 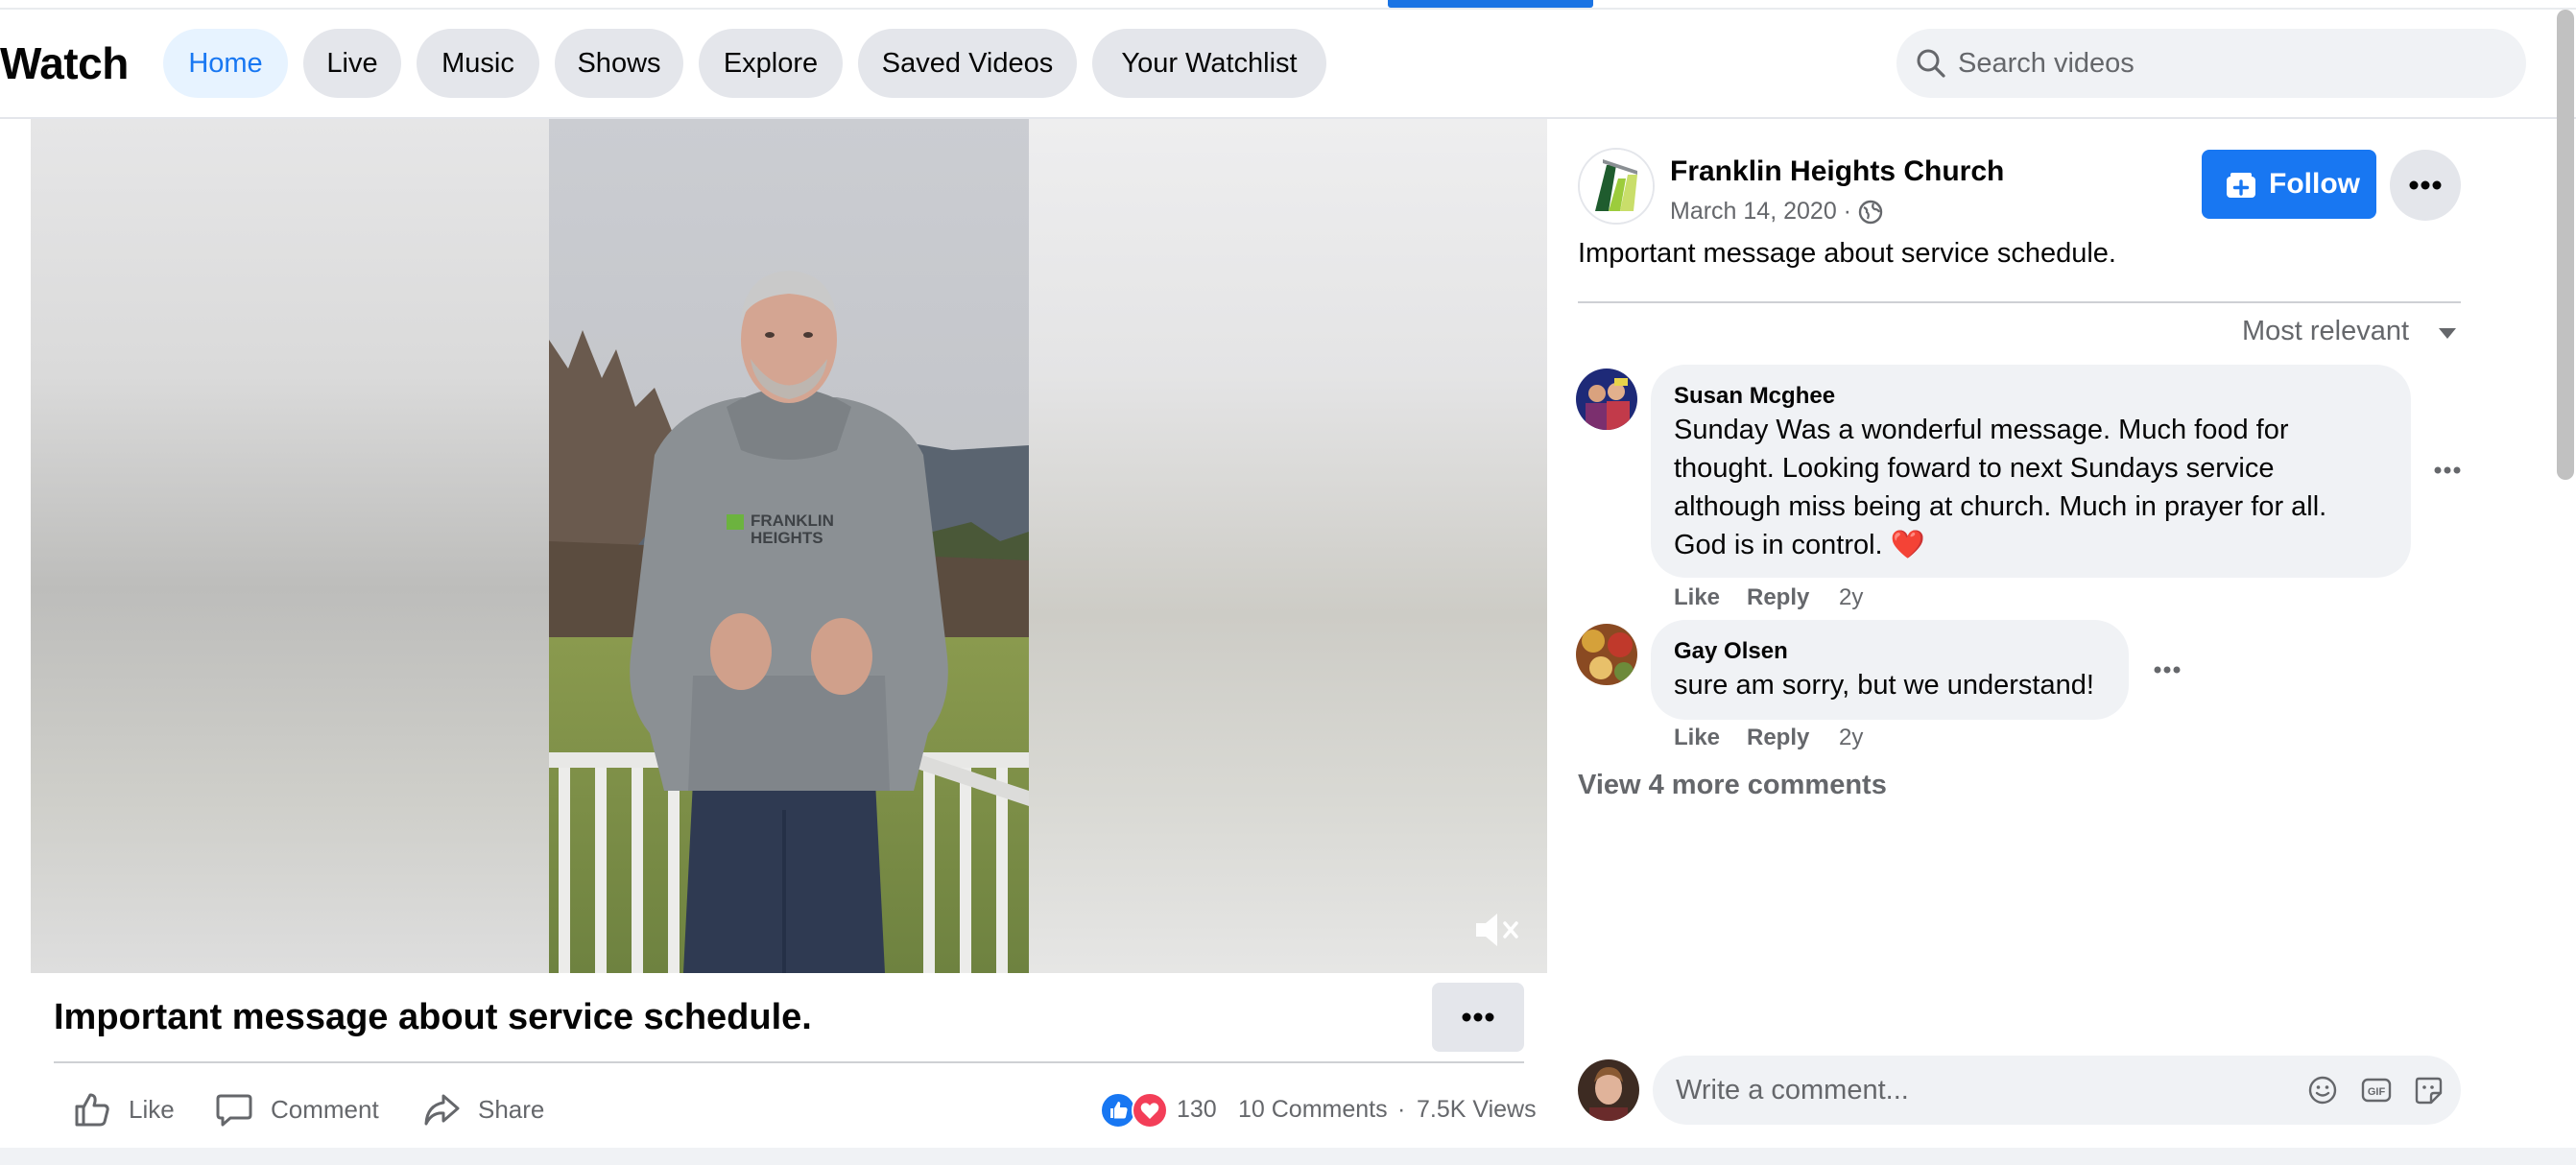 I want to click on mute-icon, so click(x=1497, y=930).